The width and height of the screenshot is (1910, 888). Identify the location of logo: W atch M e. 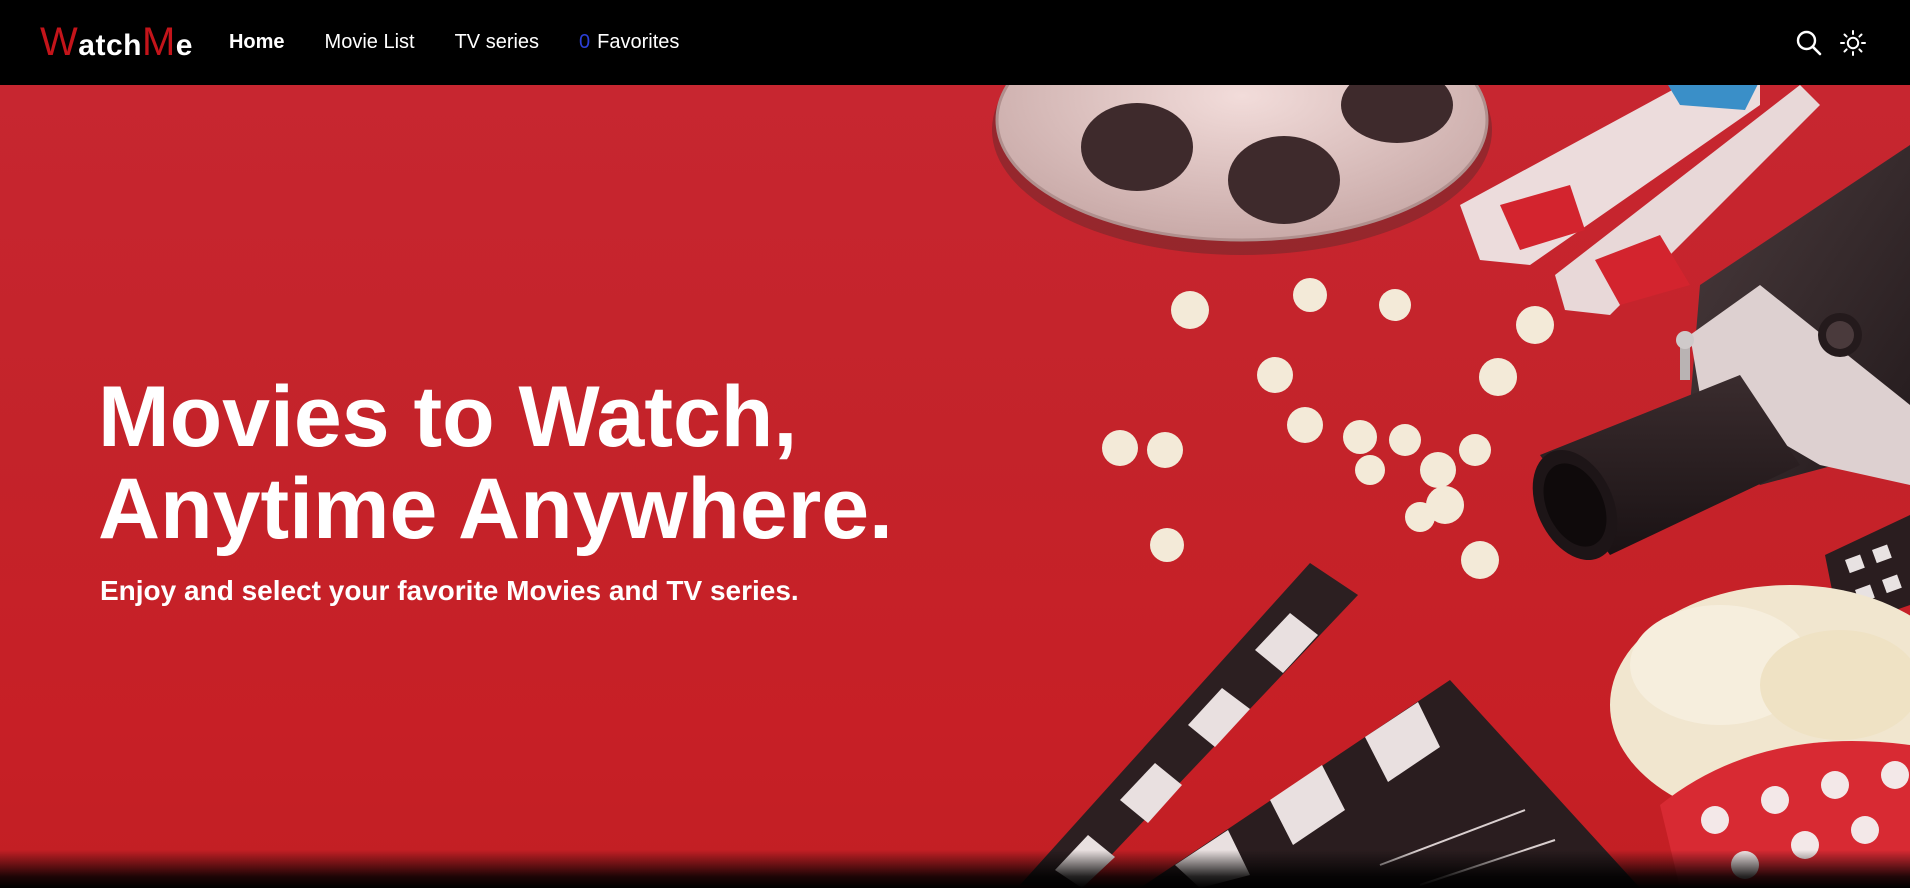
(116, 42).